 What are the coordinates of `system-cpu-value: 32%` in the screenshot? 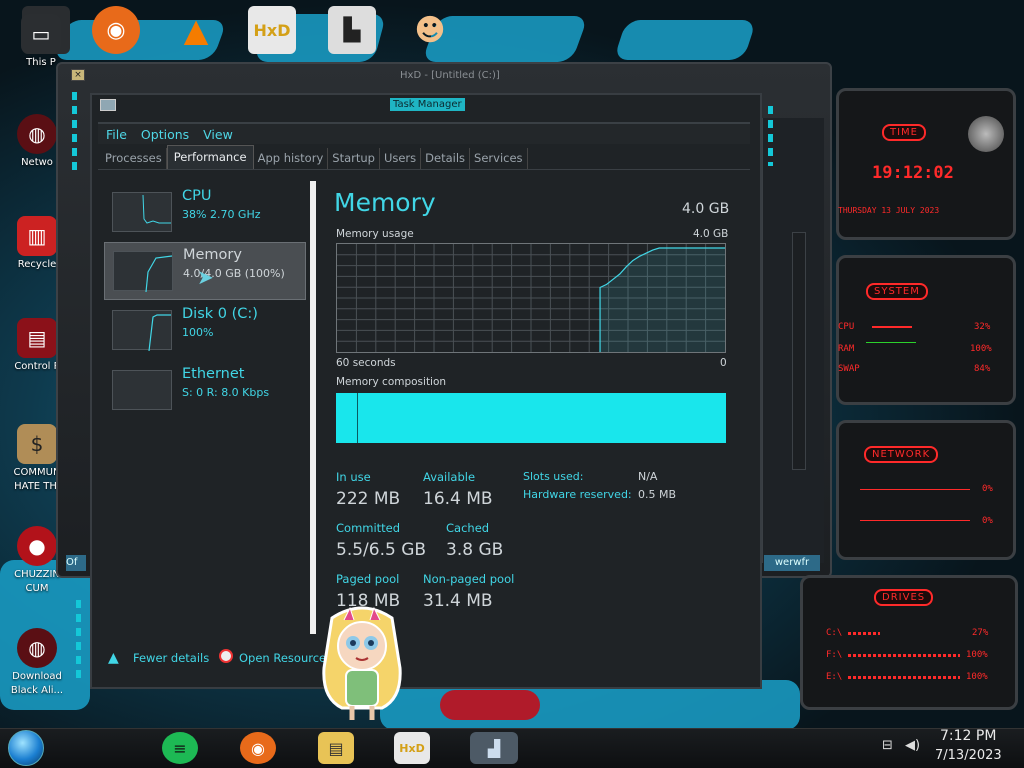 It's located at (982, 327).